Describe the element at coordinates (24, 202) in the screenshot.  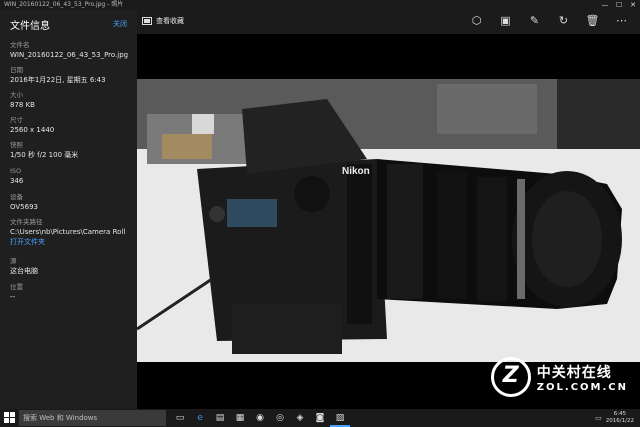
I see `field-device: 设备 OV5693` at that location.